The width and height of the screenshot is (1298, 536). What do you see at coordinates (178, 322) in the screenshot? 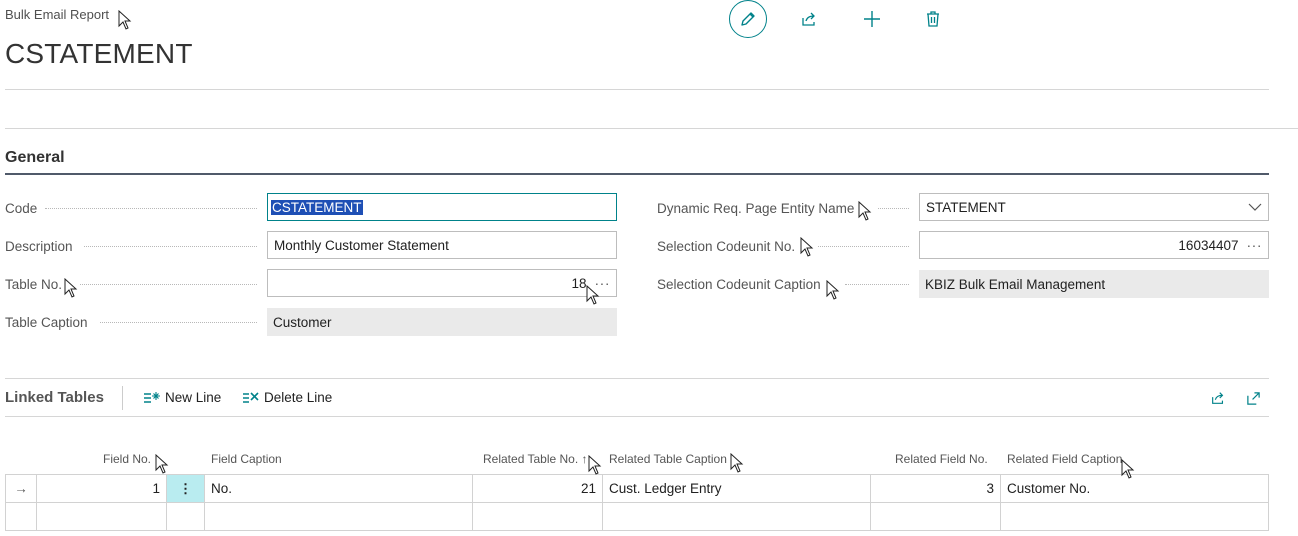
I see `table-caption-dots` at bounding box center [178, 322].